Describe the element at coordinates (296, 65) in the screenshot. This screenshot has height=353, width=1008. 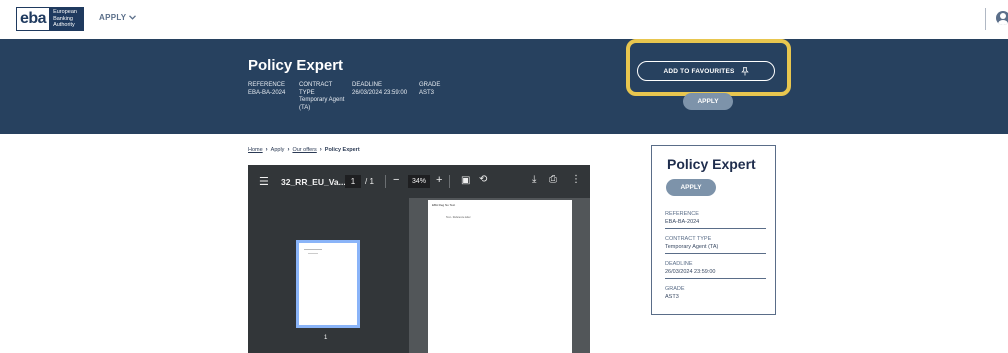
I see `page-title: Policy Expert` at that location.